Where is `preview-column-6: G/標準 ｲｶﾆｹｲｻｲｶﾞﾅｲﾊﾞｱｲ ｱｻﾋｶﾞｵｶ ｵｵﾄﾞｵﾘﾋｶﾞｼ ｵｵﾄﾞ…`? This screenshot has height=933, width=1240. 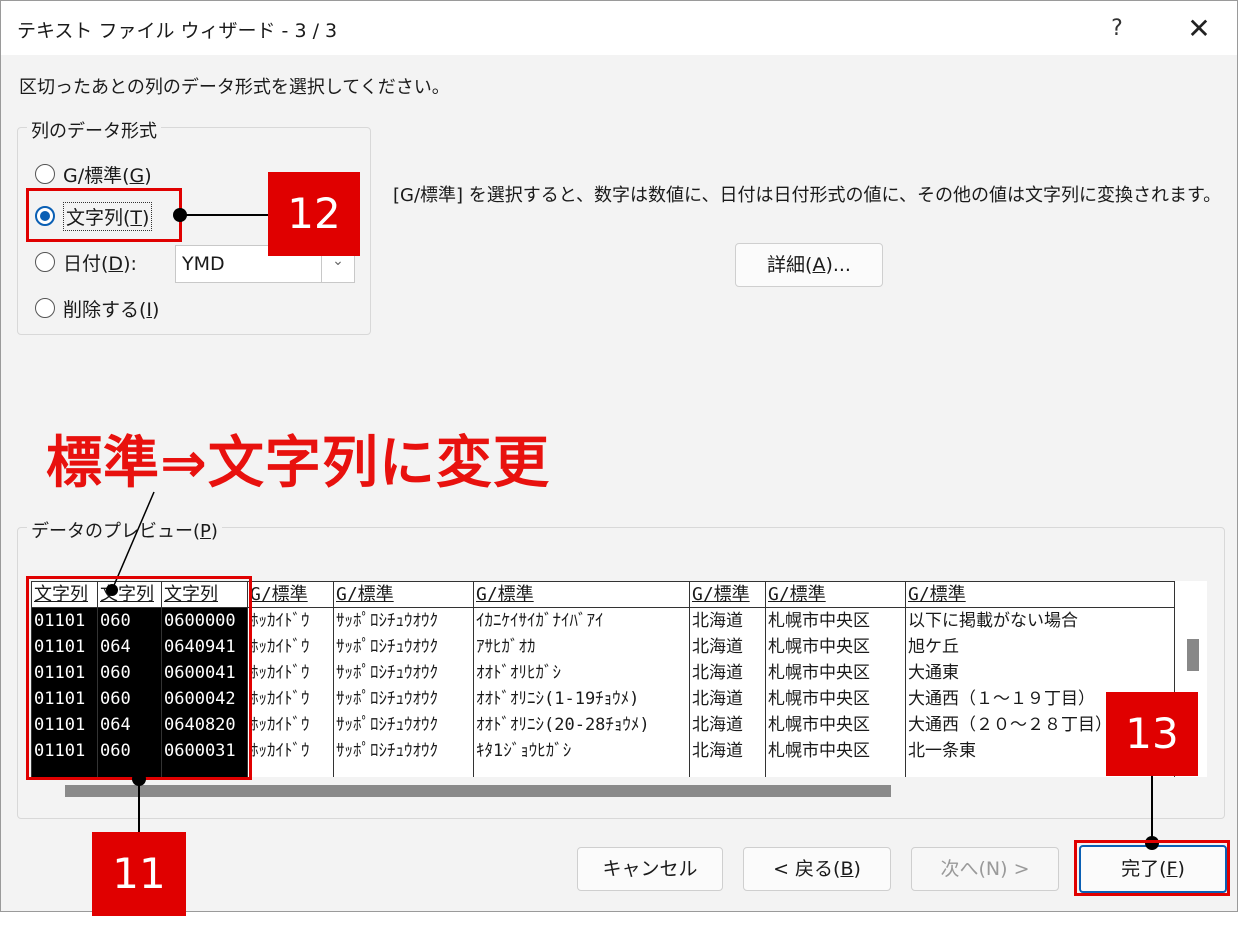 preview-column-6: G/標準 ｲｶﾆｹｲｻｲｶﾞﾅｲﾊﾞｱｲ ｱｻﾋｶﾞｵｶ ｵｵﾄﾞｵﾘﾋｶﾞｼ ｵｵﾄﾞ… is located at coordinates (581, 679).